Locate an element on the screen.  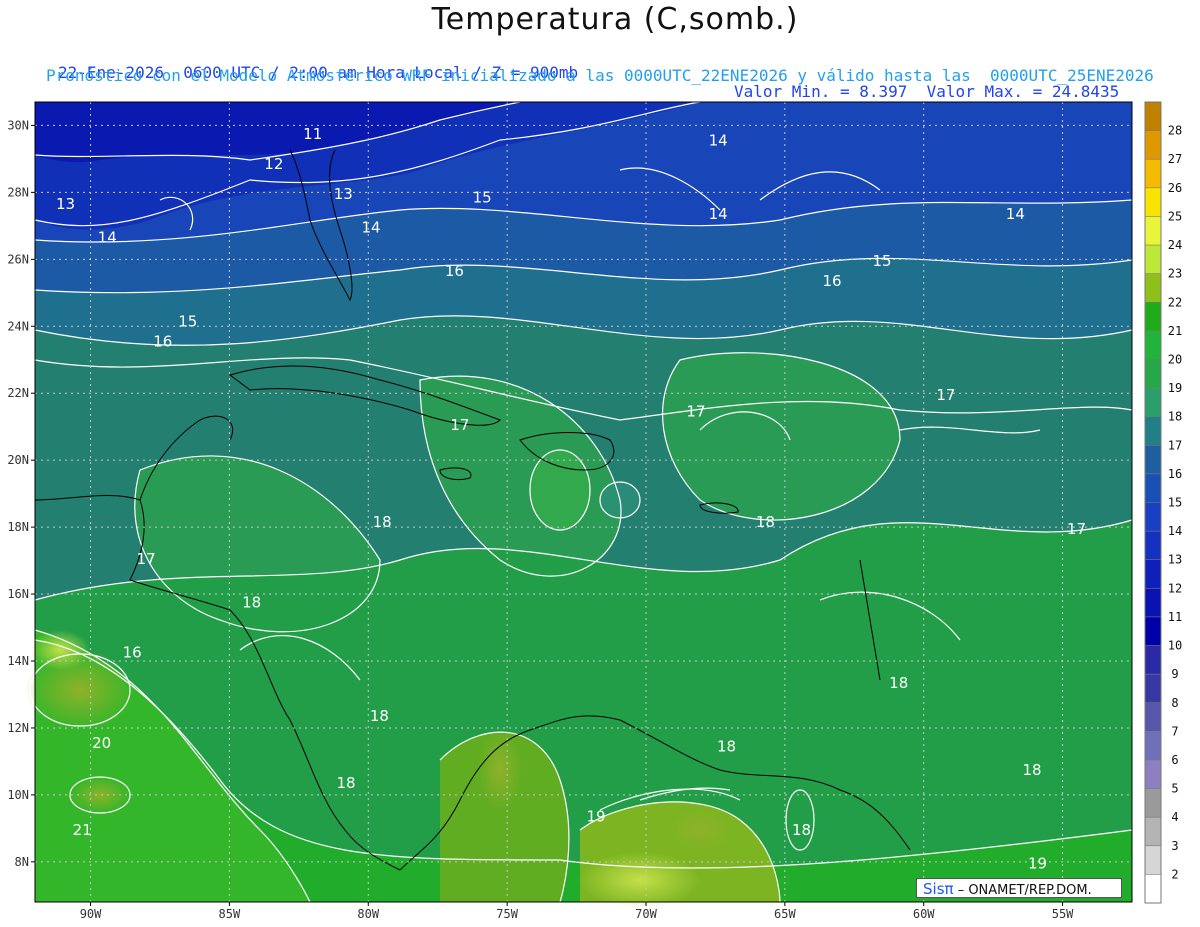
colorbar-label: 14 is located at coordinates (1175, 531).